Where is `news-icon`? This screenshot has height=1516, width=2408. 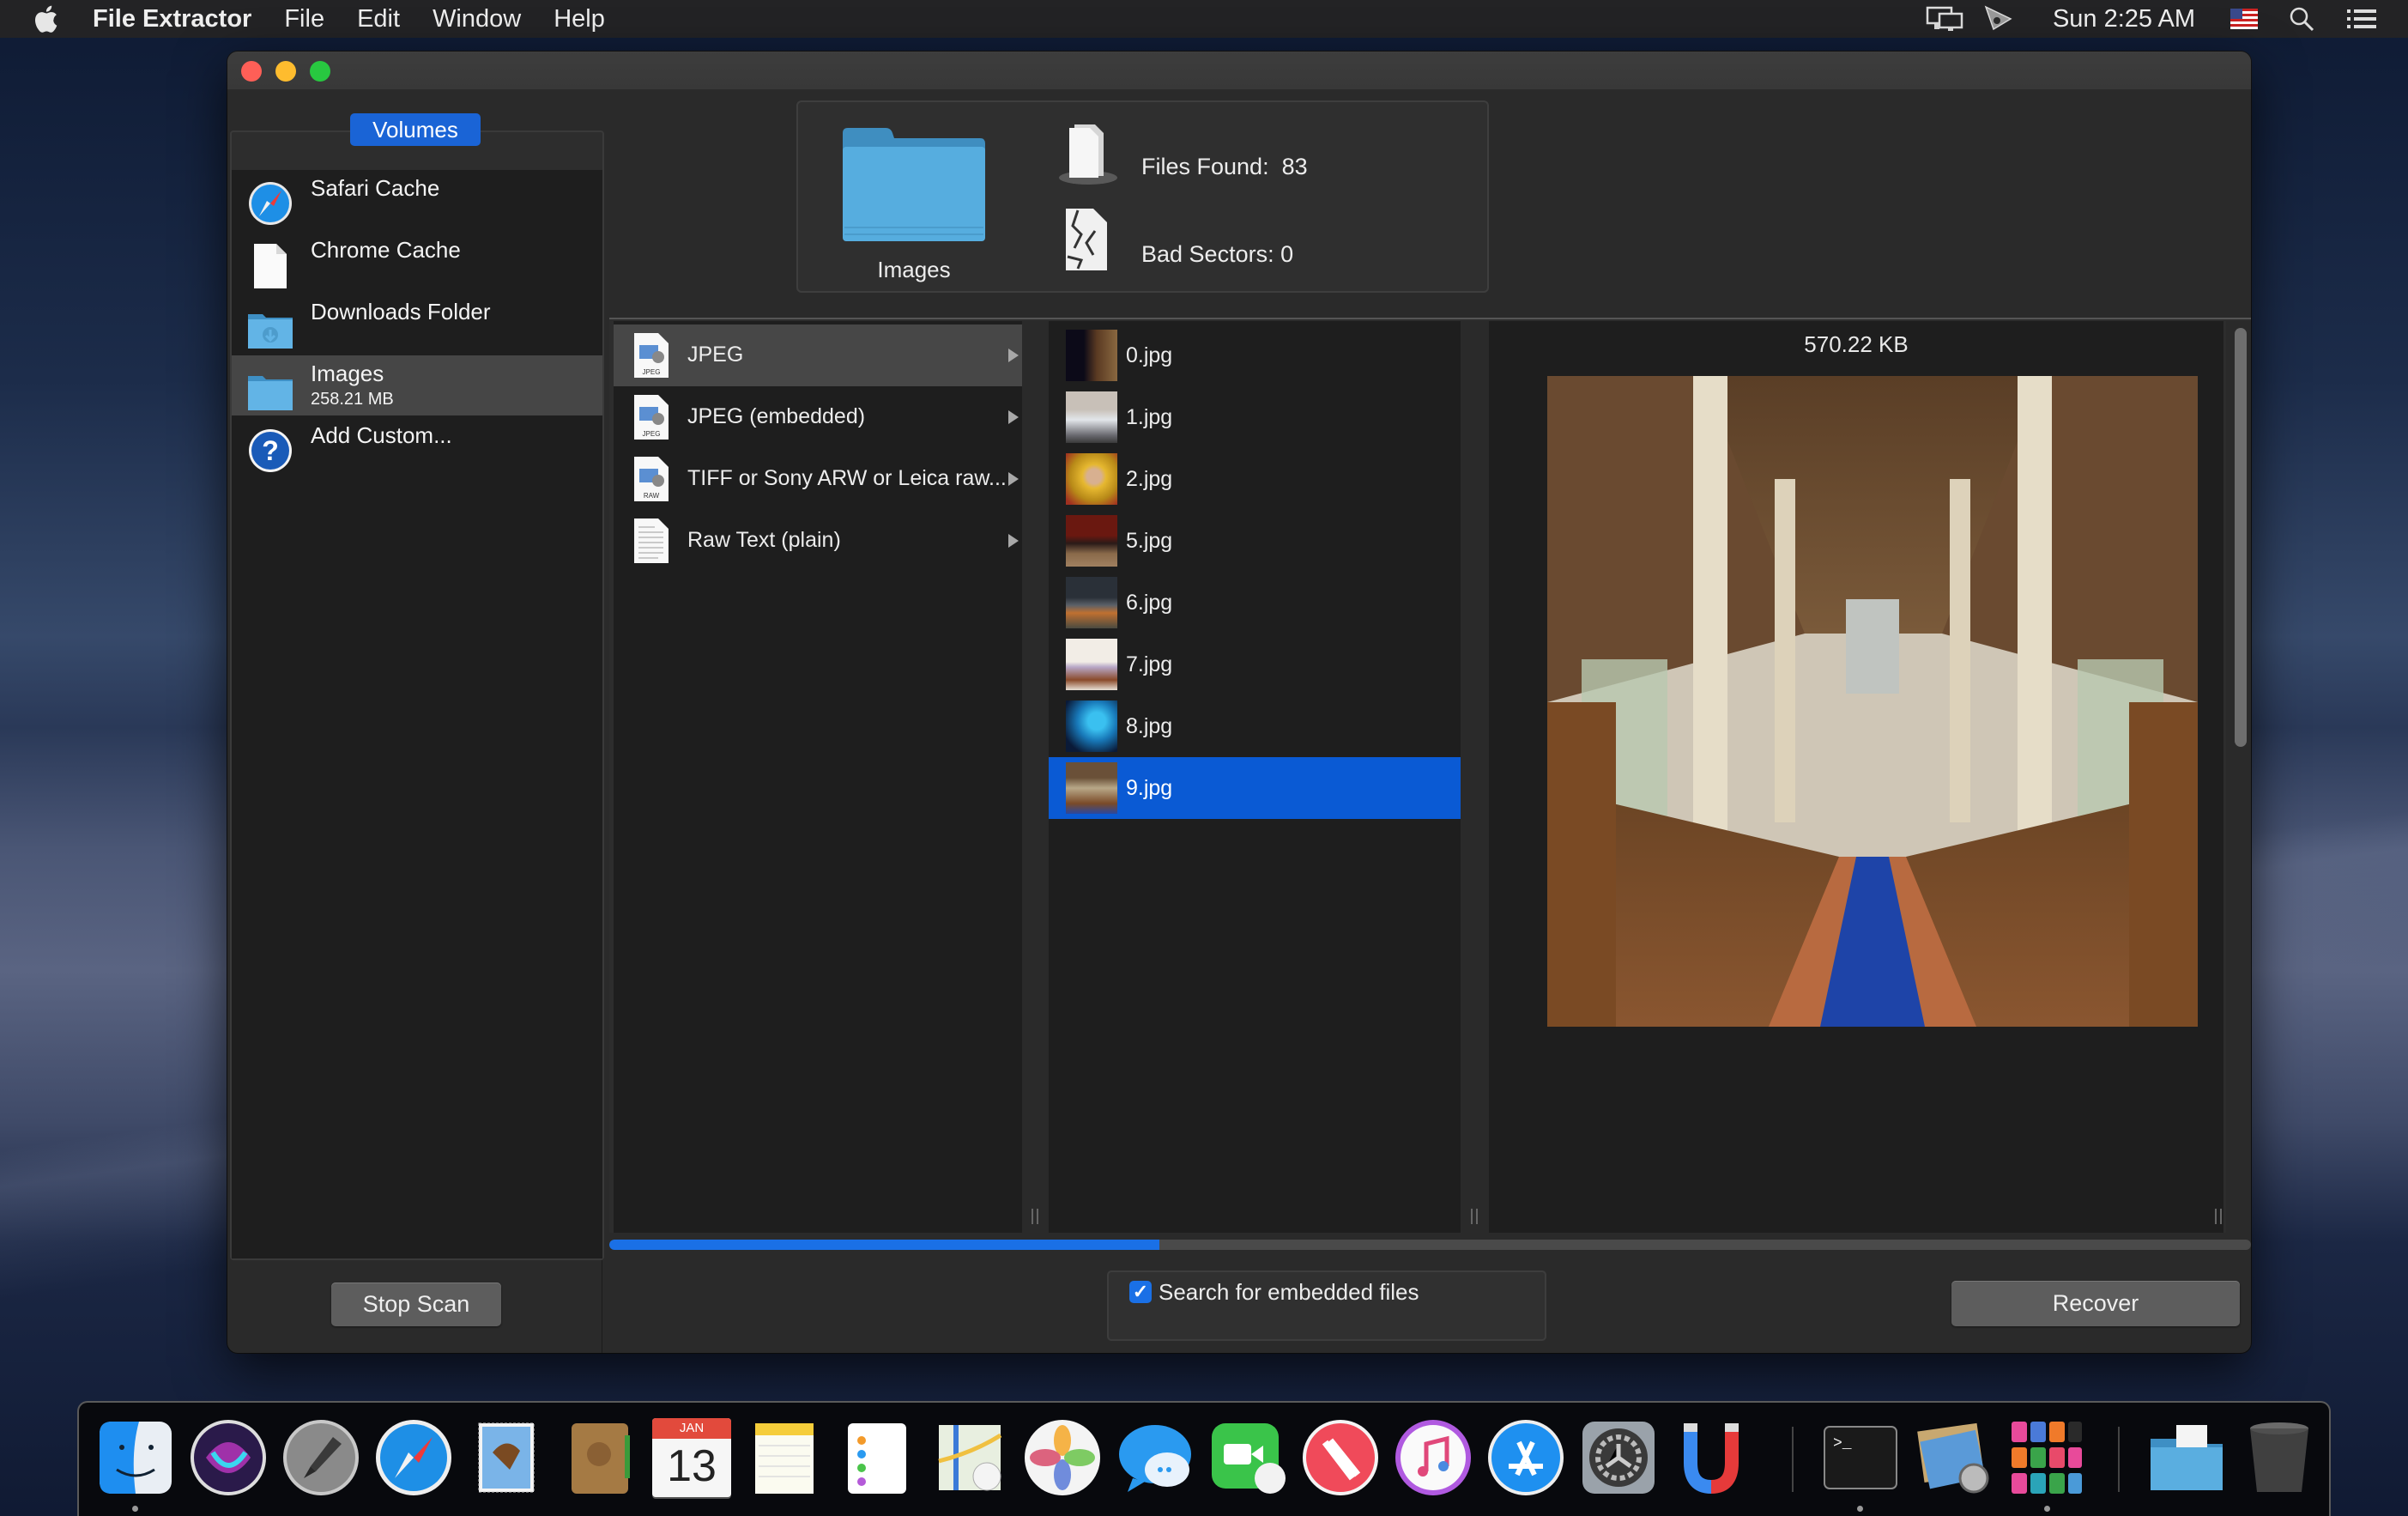 news-icon is located at coordinates (1340, 1458).